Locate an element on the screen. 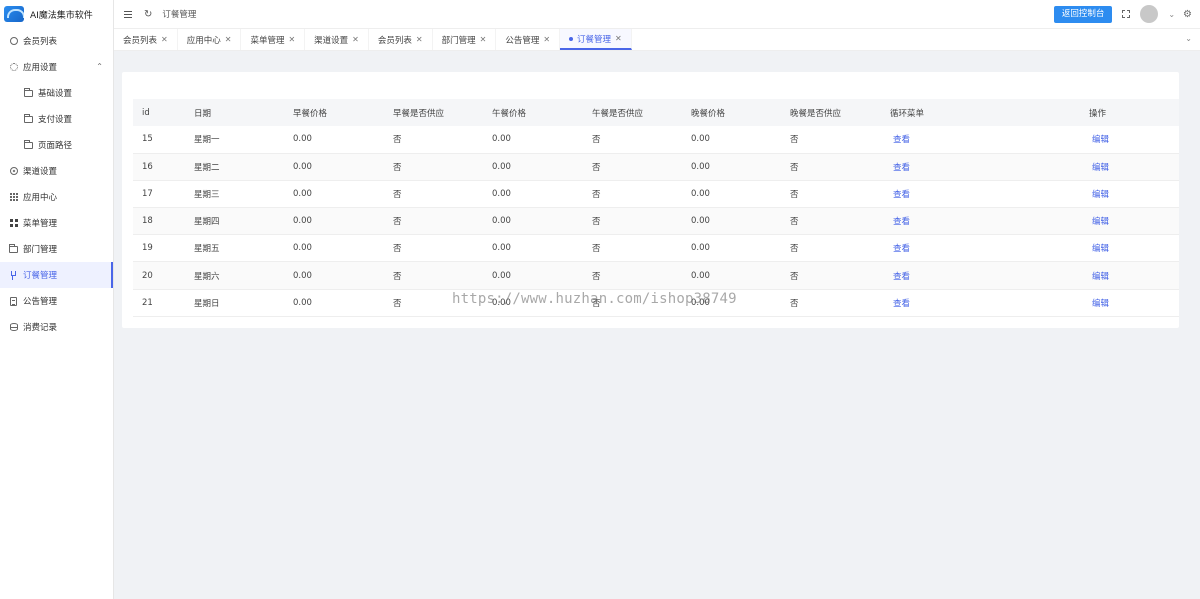 This screenshot has width=1200, height=599. tab-menu-management: 菜单管理 ✕ is located at coordinates (273, 39).